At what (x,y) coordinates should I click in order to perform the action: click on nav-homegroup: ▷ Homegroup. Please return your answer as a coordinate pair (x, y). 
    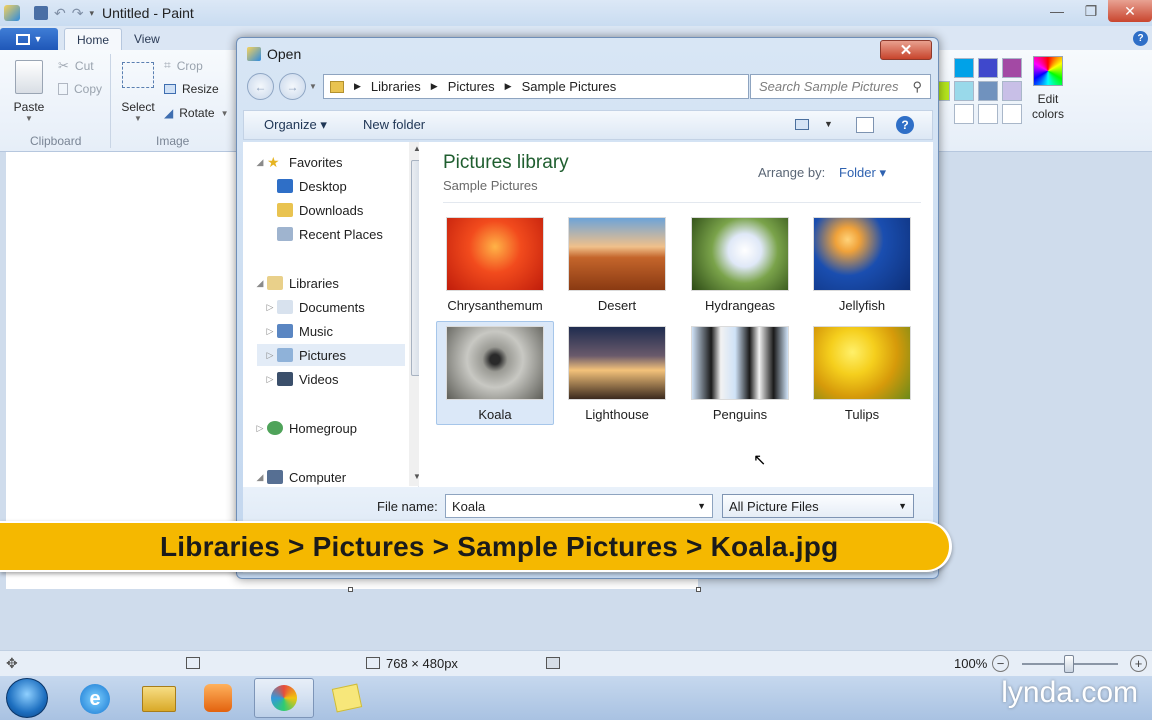
    Looking at the image, I should click on (333, 428).